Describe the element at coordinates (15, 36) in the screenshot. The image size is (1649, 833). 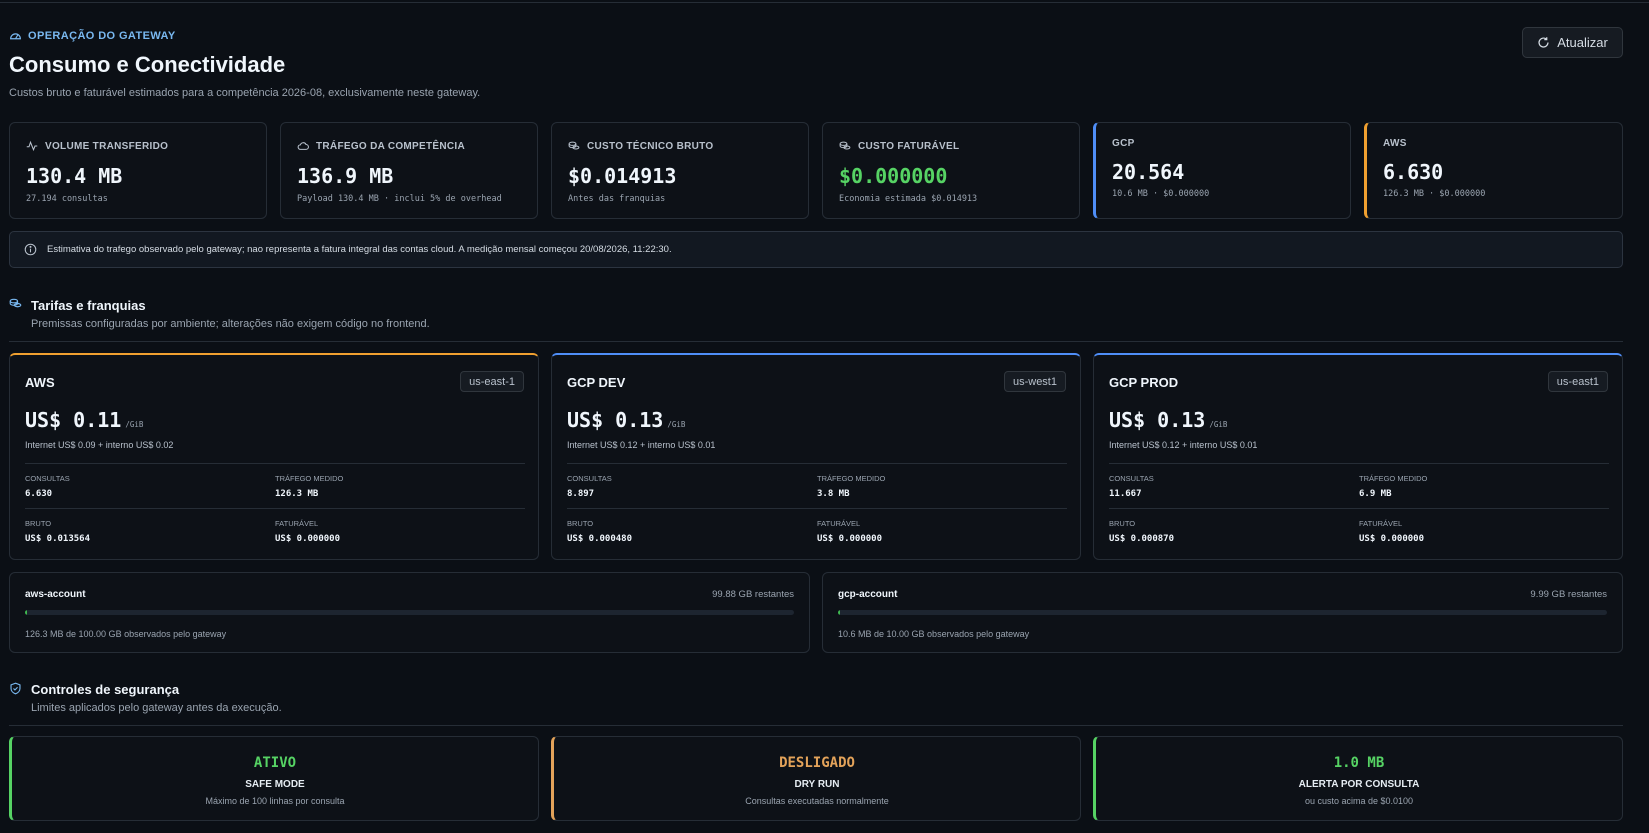
I see `gauge-icon` at that location.